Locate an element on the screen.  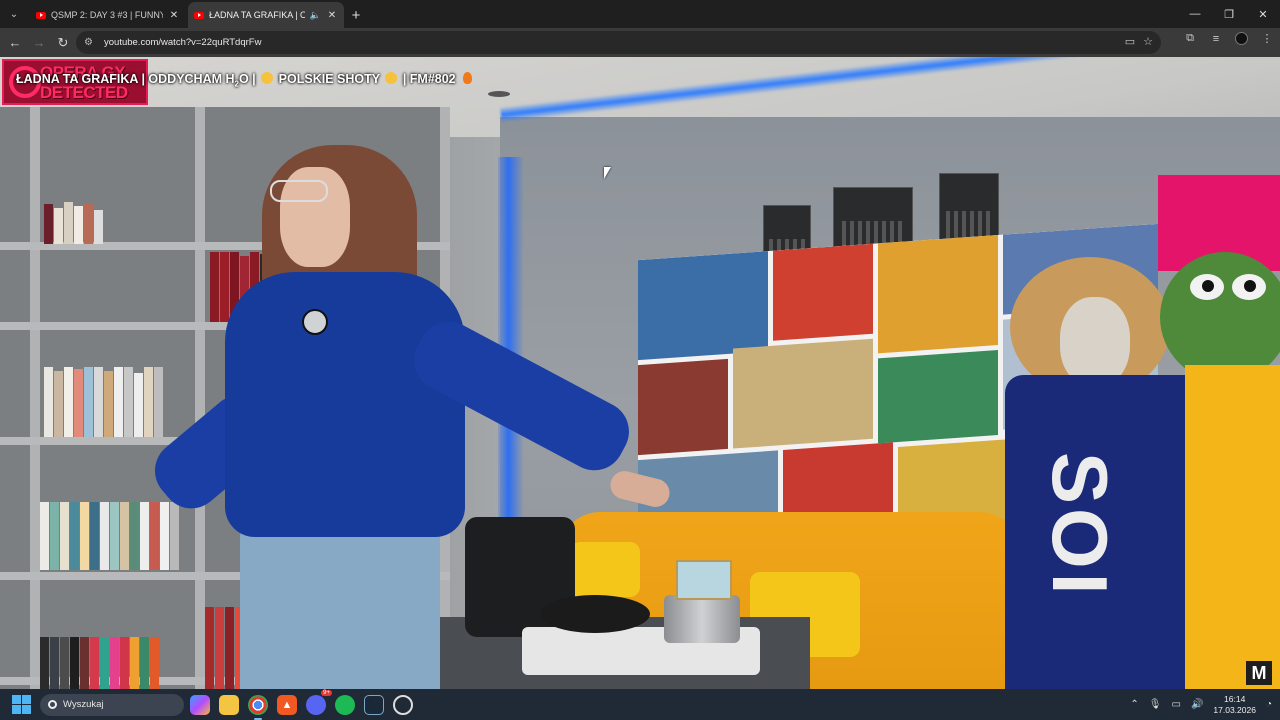
tab-ladna-ta-grafika: ŁADNA TA GRAFIKA | ODDY 🔈 ✕ is located at coordinates (266, 15).